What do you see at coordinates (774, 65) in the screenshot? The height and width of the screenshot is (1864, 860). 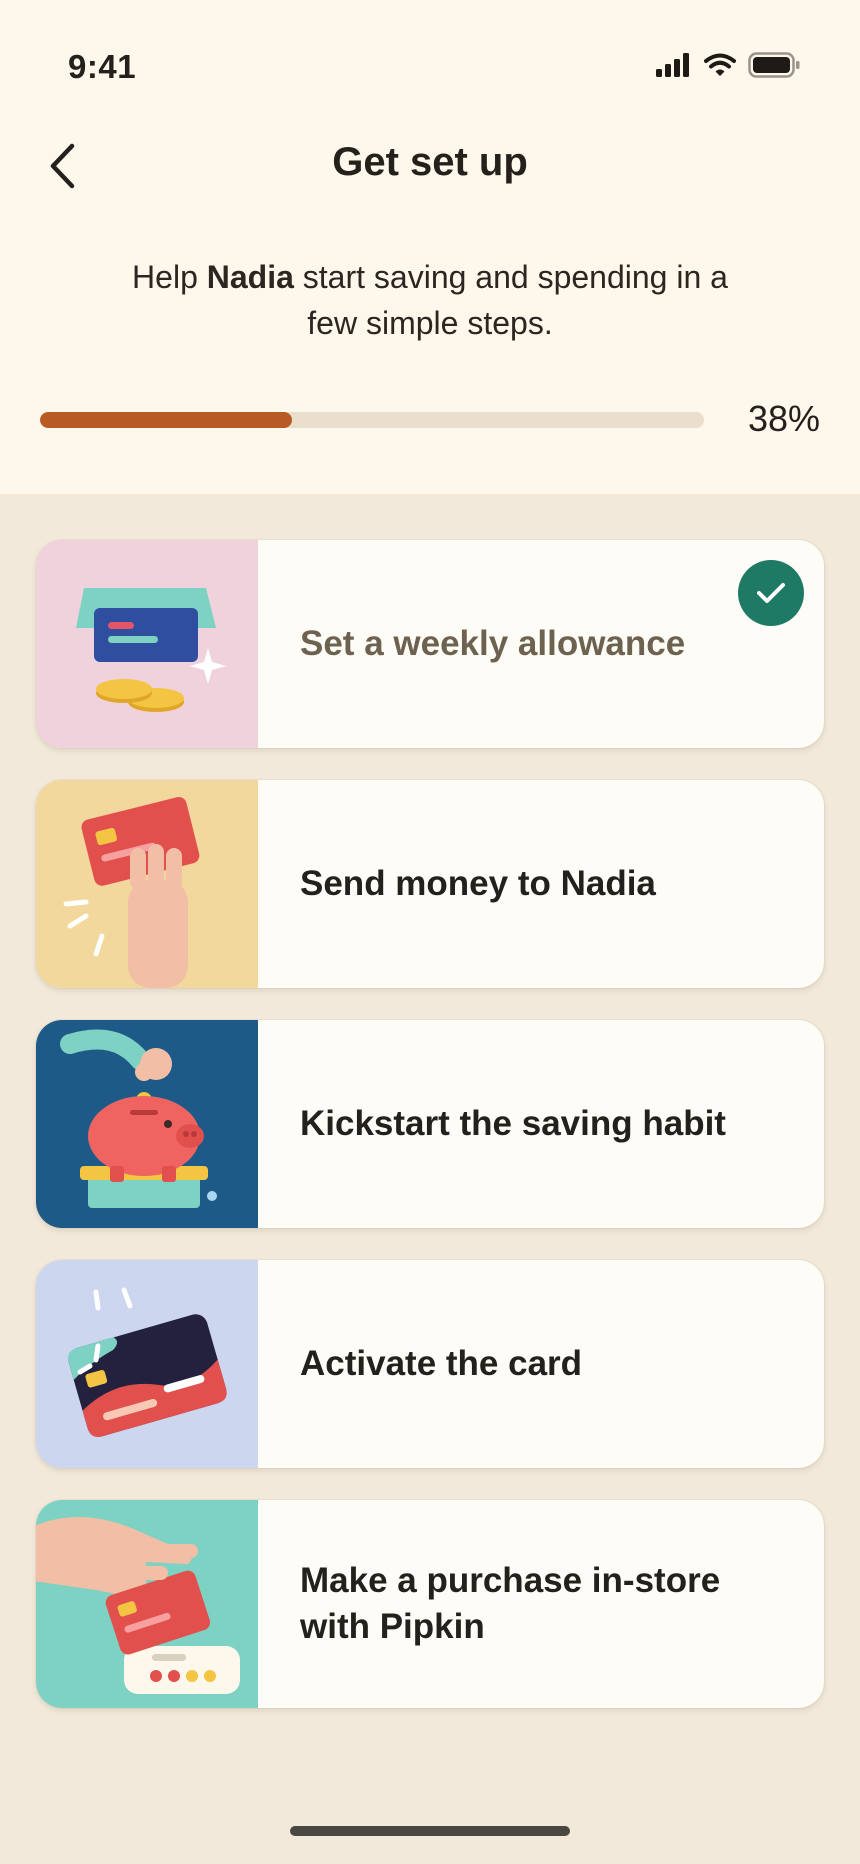 I see `battery-icon` at bounding box center [774, 65].